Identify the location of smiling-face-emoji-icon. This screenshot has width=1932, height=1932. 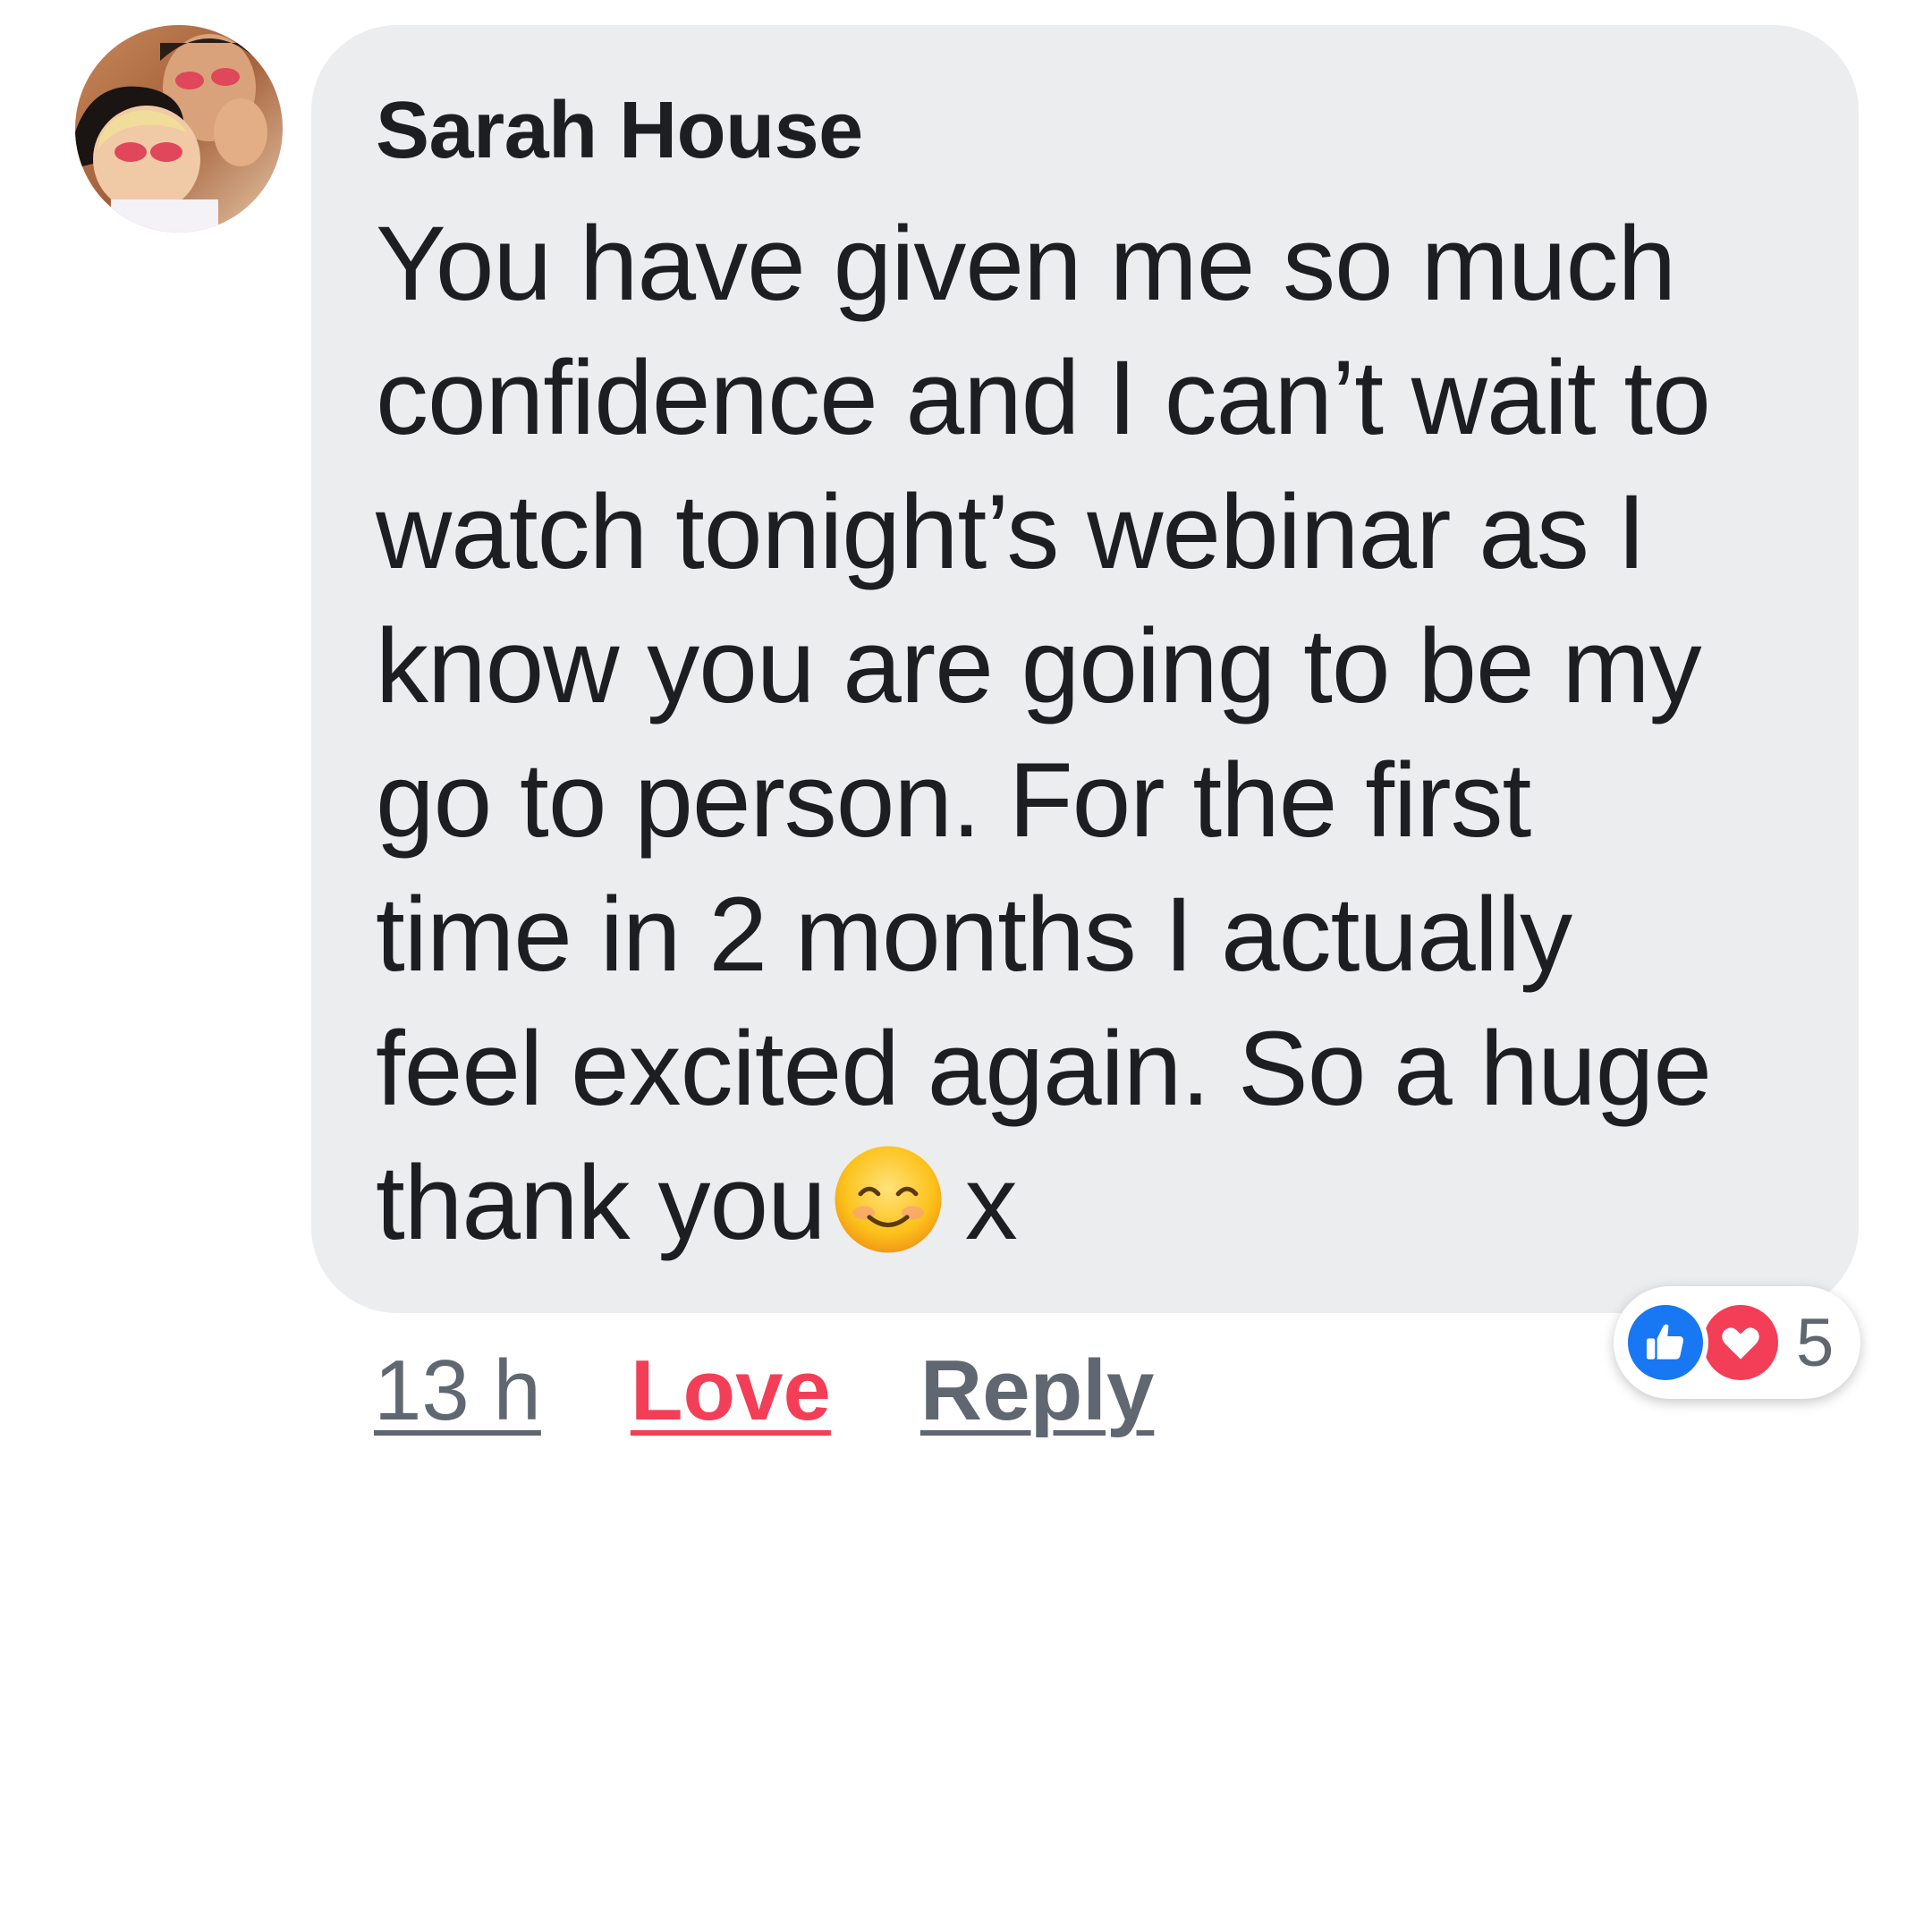
(888, 1199).